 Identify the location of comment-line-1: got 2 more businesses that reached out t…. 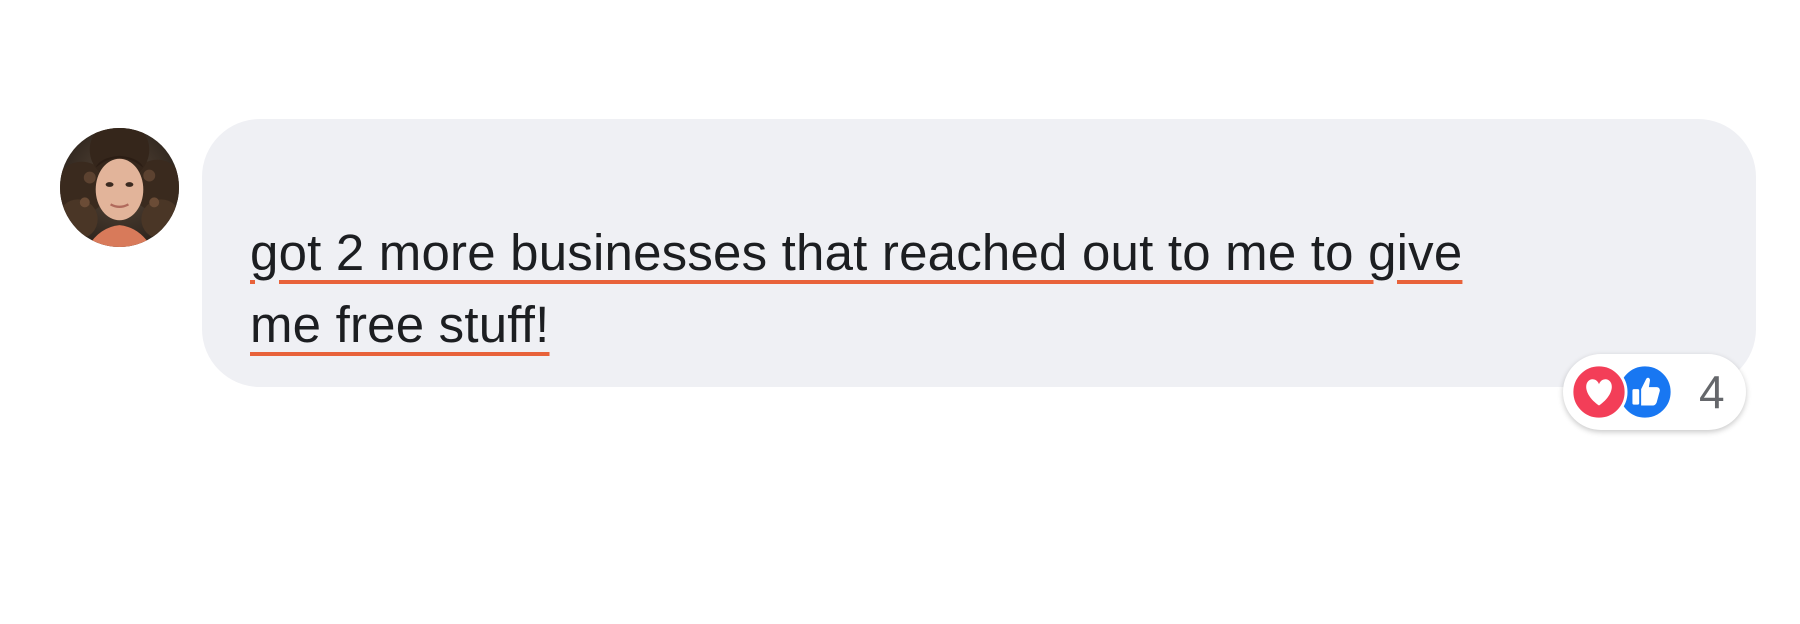
(856, 252).